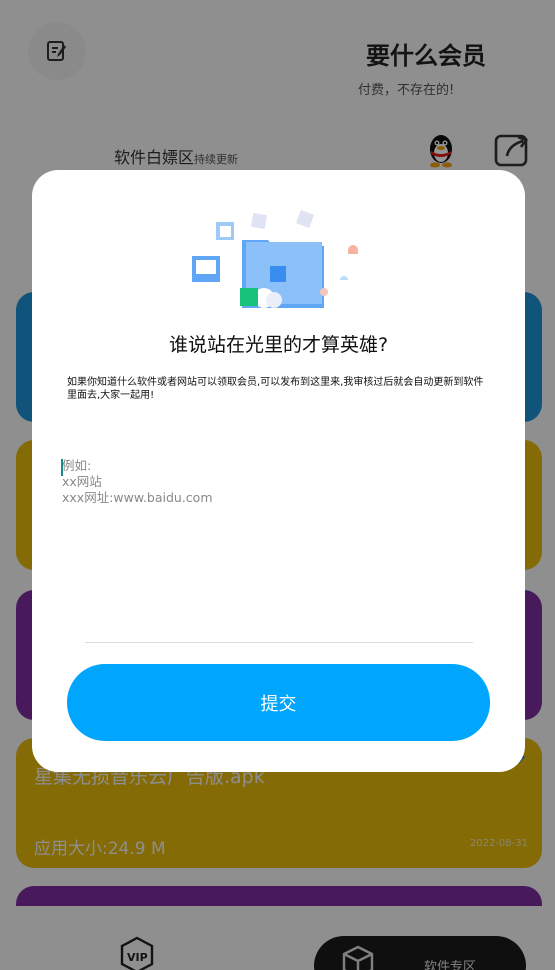  Describe the element at coordinates (278, 548) in the screenshot. I see `submission-input` at that location.